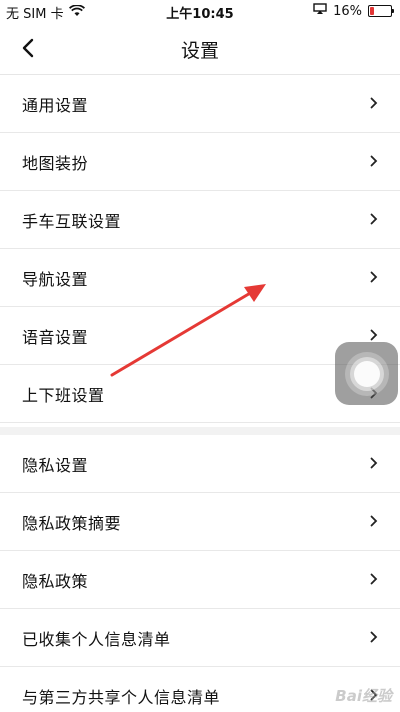 The image size is (400, 712). Describe the element at coordinates (55, 105) in the screenshot. I see `settings-row-label: 通用设置` at that location.